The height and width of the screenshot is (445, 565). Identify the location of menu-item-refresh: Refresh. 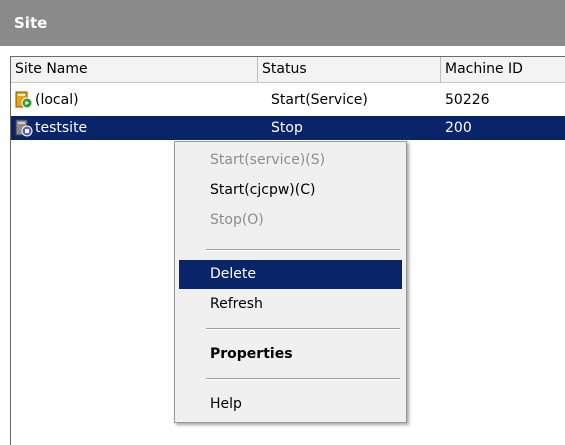
(290, 304).